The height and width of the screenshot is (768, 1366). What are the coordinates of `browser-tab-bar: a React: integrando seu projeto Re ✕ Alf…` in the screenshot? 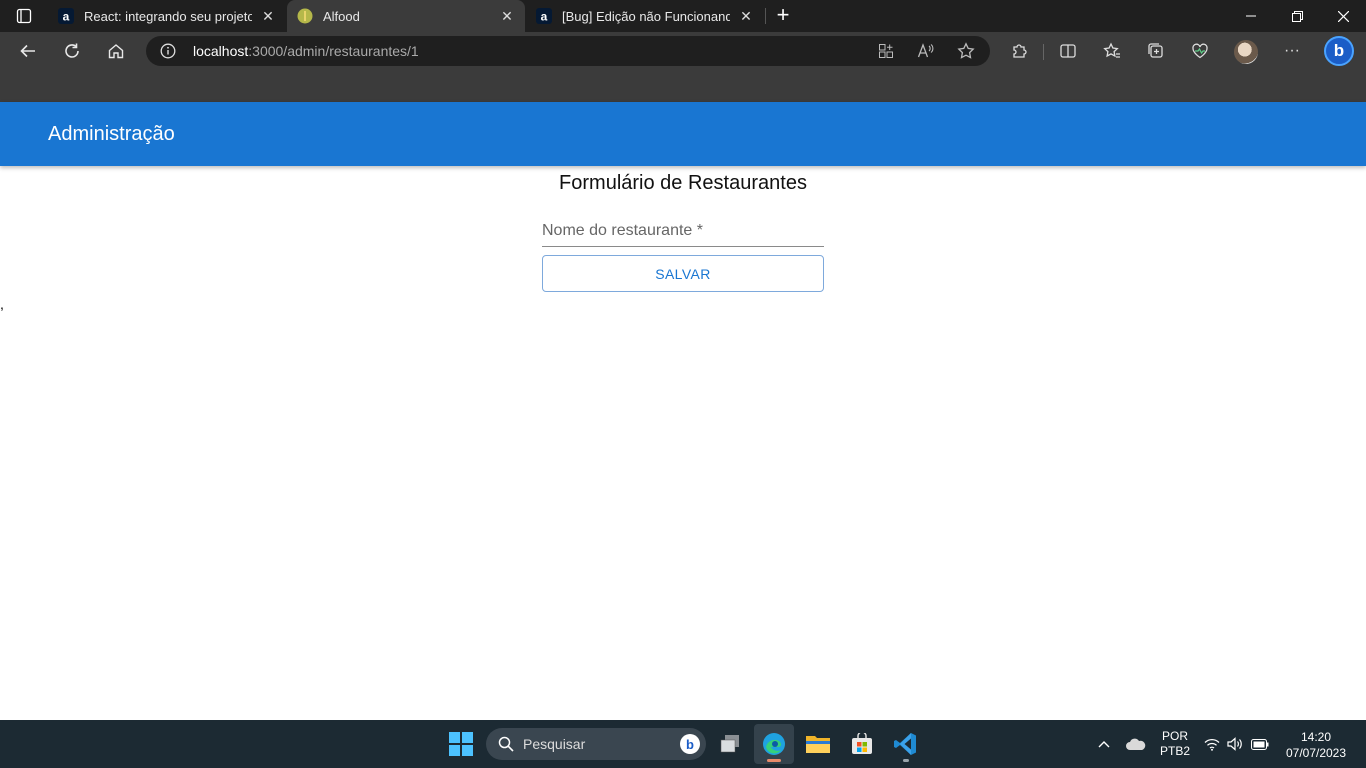 It's located at (683, 16).